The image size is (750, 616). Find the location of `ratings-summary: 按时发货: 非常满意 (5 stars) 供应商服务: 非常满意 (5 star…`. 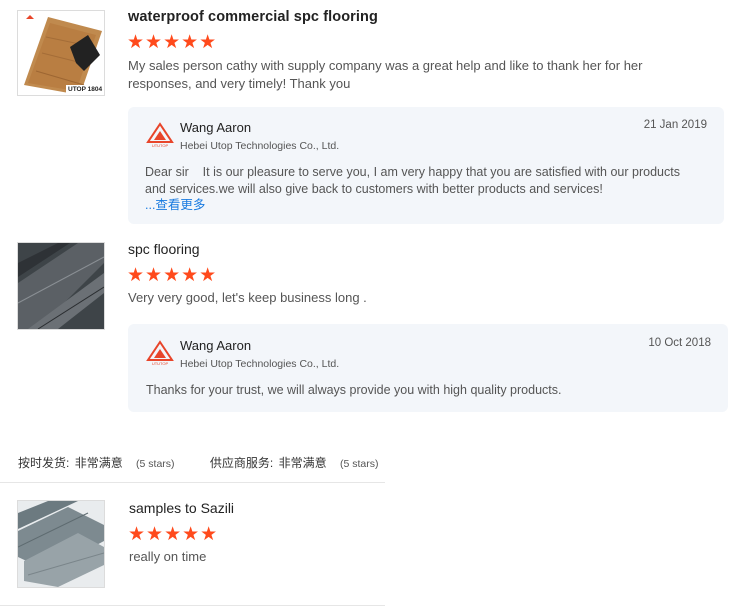

ratings-summary: 按时发货: 非常满意 (5 stars) 供应商服务: 非常满意 (5 star… is located at coordinates (198, 462).